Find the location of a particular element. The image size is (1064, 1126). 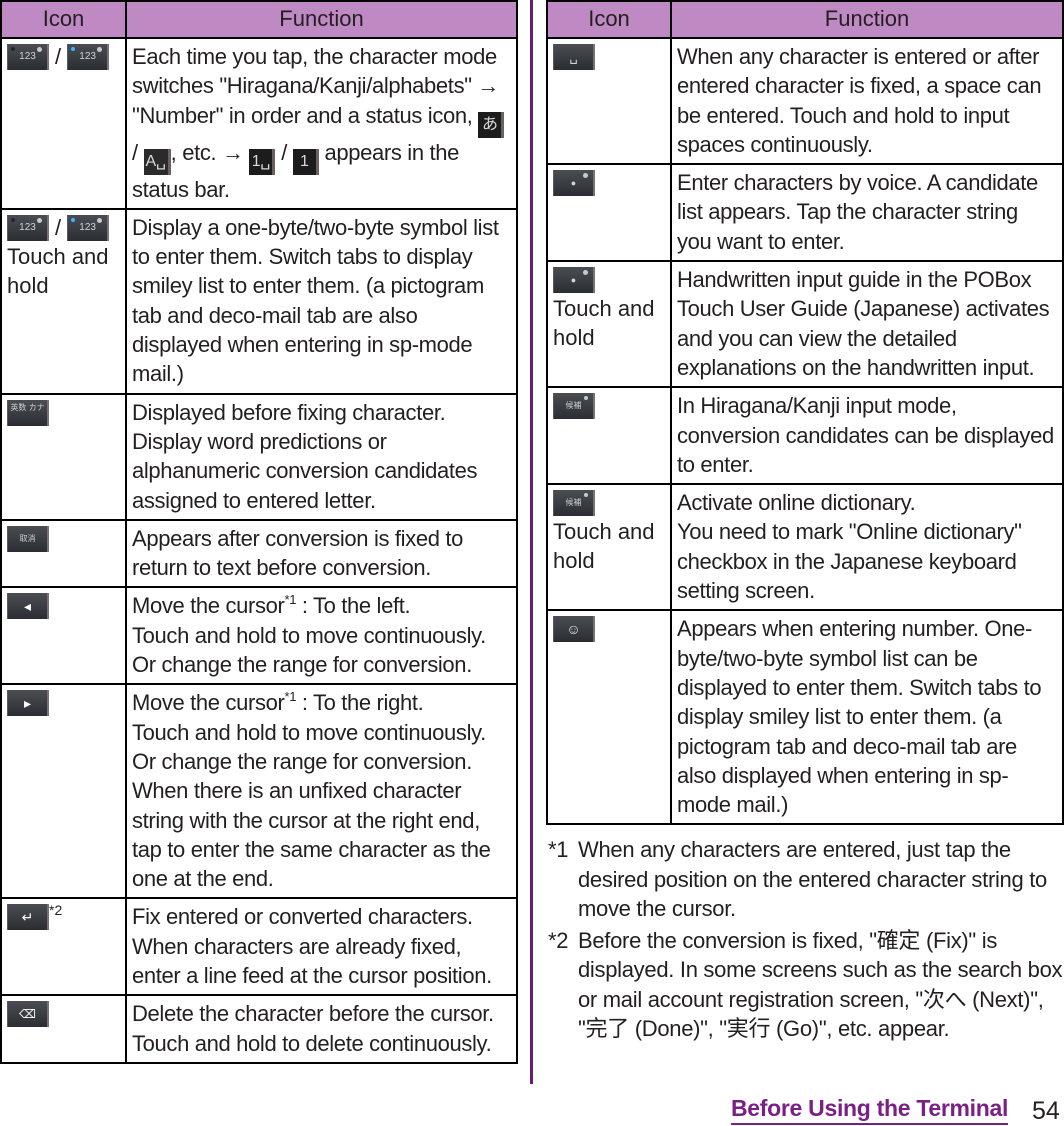

space-key-icon: ␣ is located at coordinates (574, 57).